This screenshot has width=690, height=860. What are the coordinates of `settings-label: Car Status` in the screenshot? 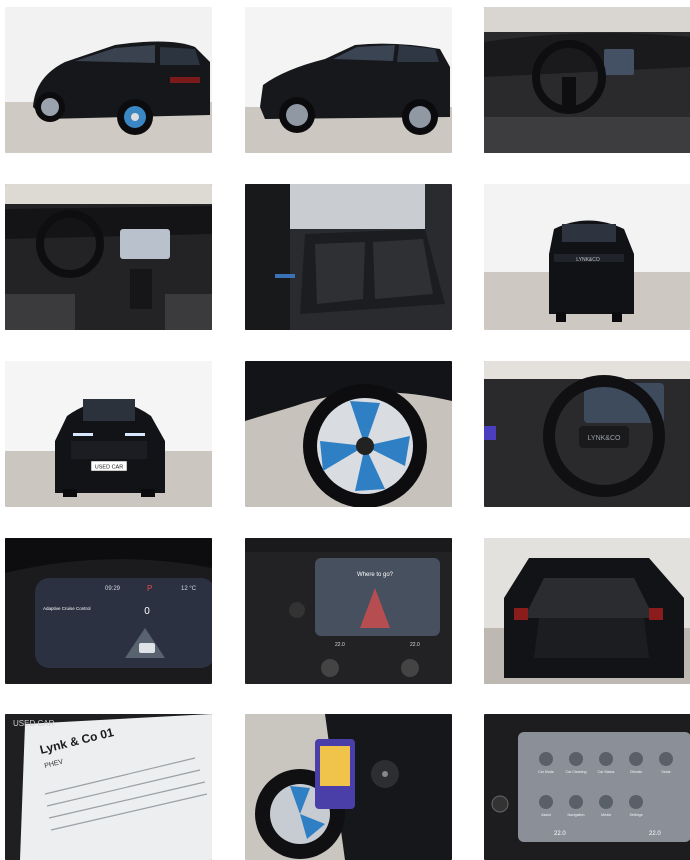 It's located at (606, 772).